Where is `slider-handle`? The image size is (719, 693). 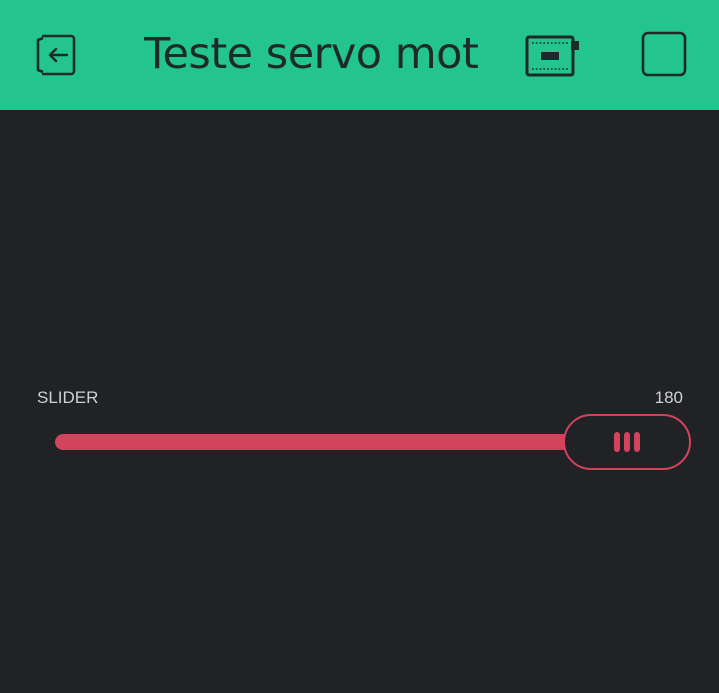 slider-handle is located at coordinates (627, 442).